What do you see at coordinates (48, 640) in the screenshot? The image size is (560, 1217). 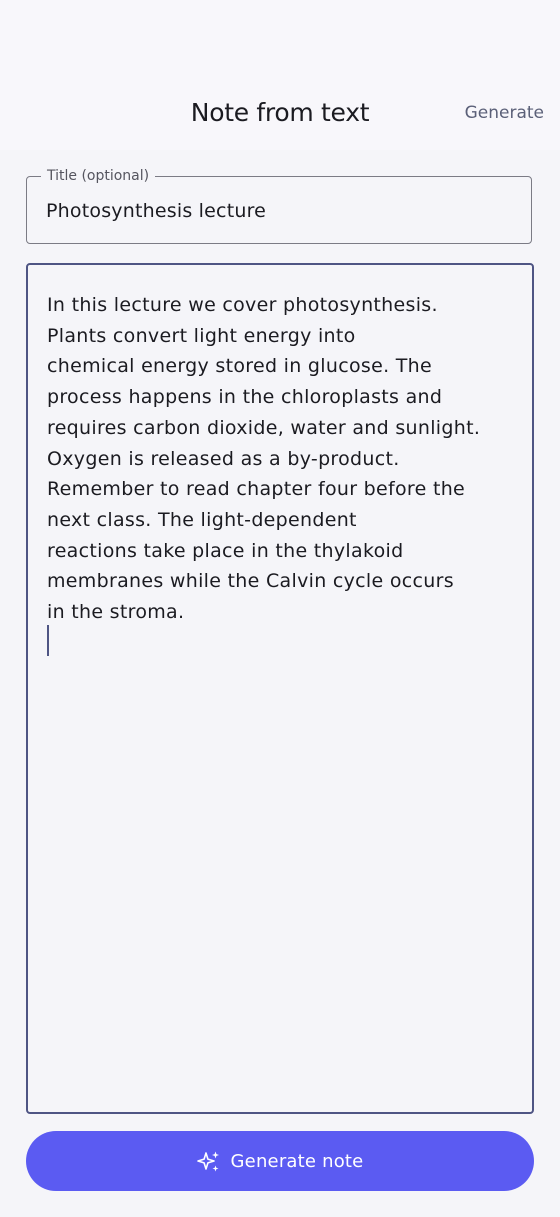 I see `text-cursor` at bounding box center [48, 640].